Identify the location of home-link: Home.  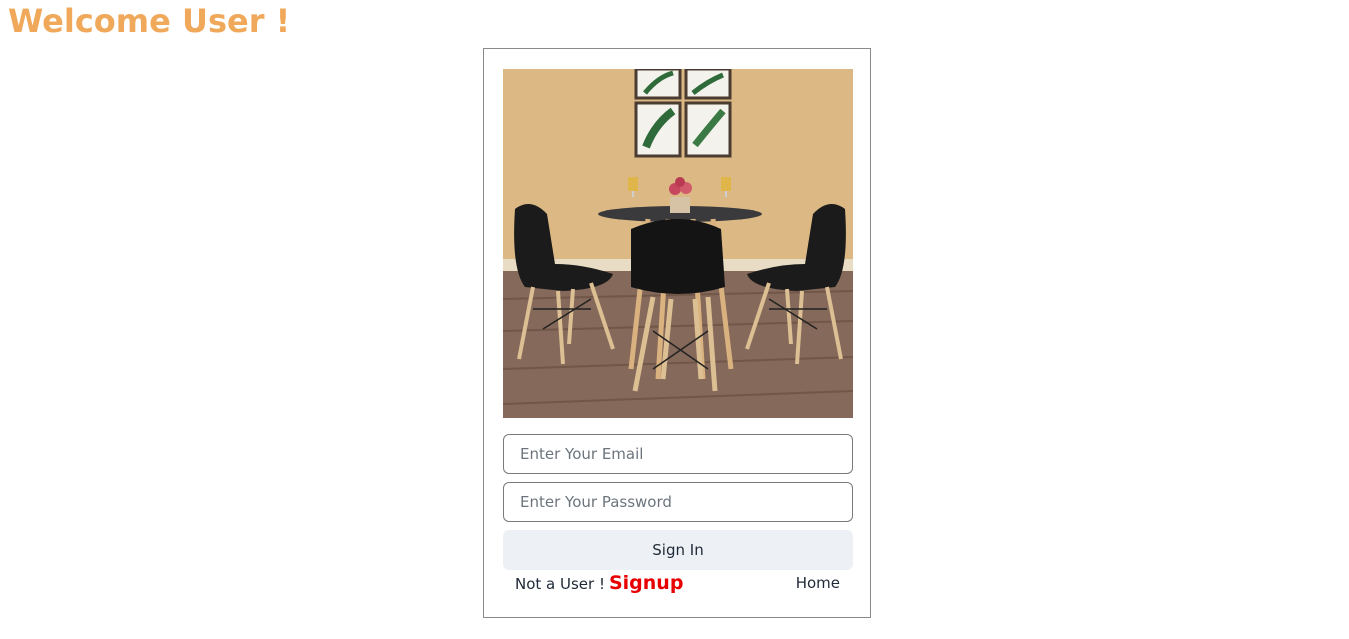
(818, 583).